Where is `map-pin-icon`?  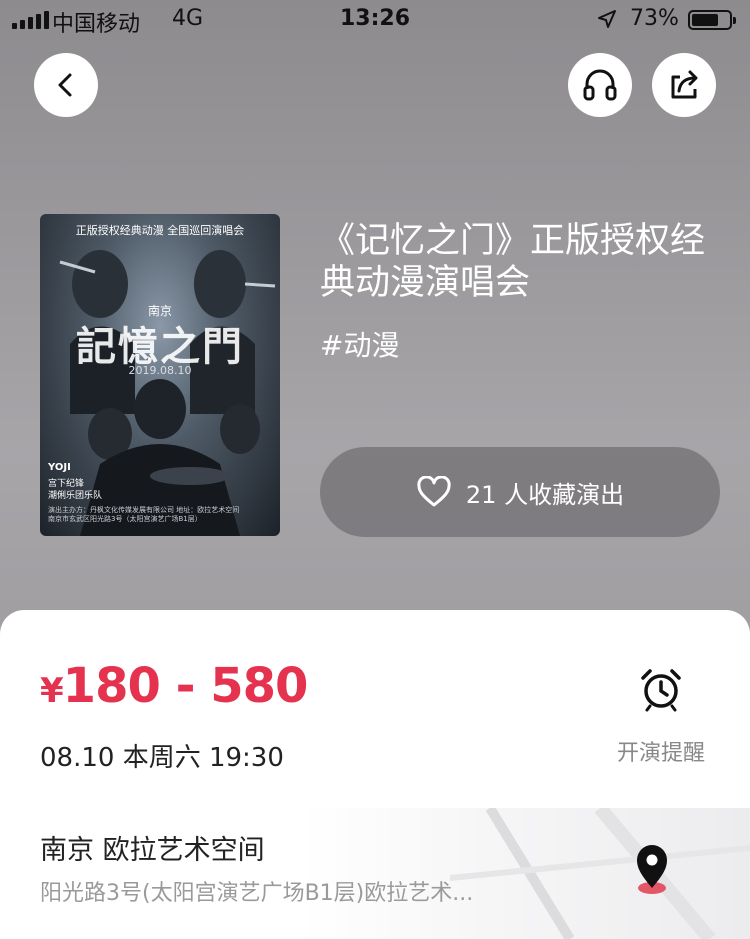
map-pin-icon is located at coordinates (652, 870).